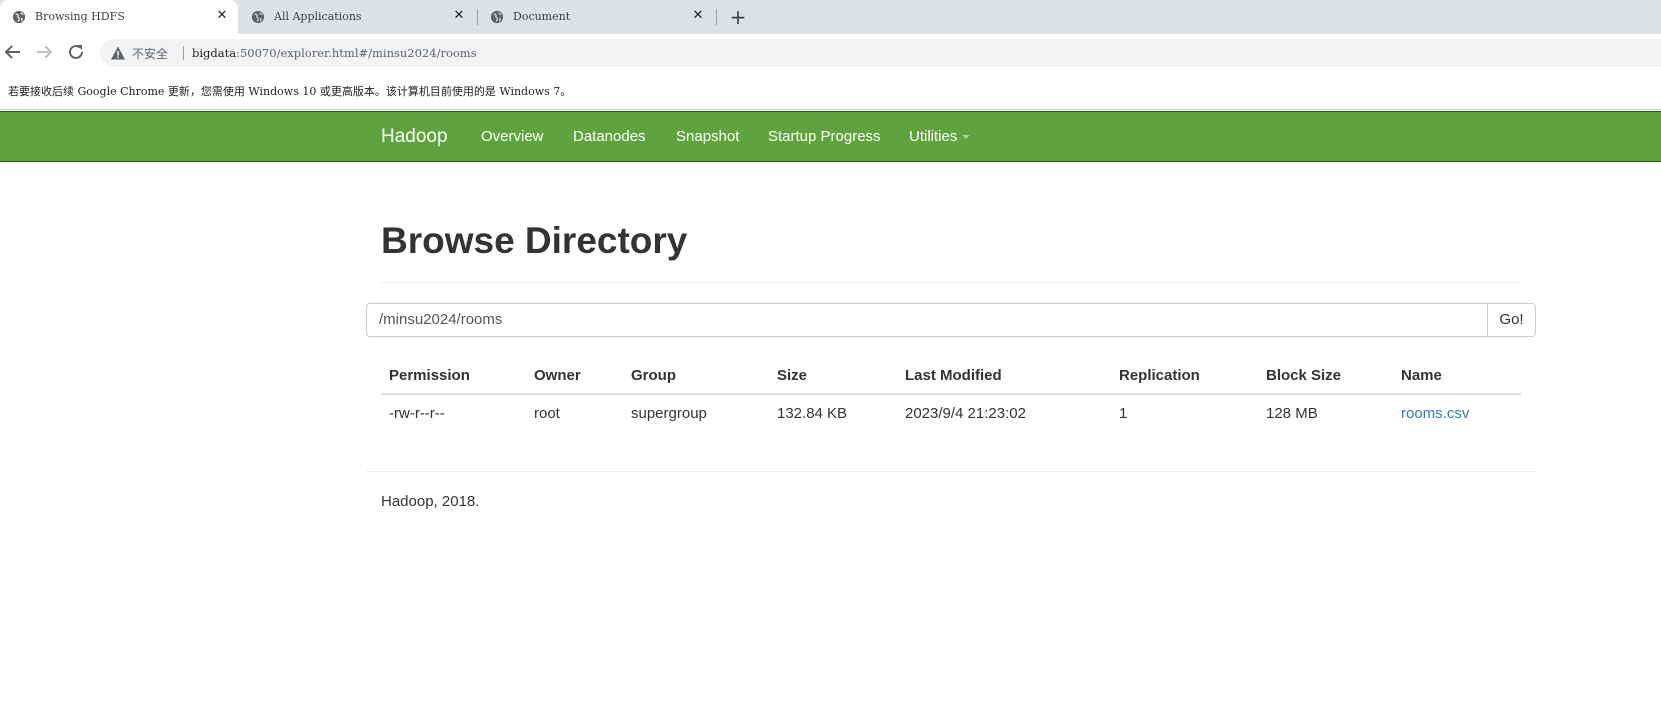 Image resolution: width=1661 pixels, height=714 pixels. Describe the element at coordinates (1435, 413) in the screenshot. I see `file-link: rooms.csv` at that location.